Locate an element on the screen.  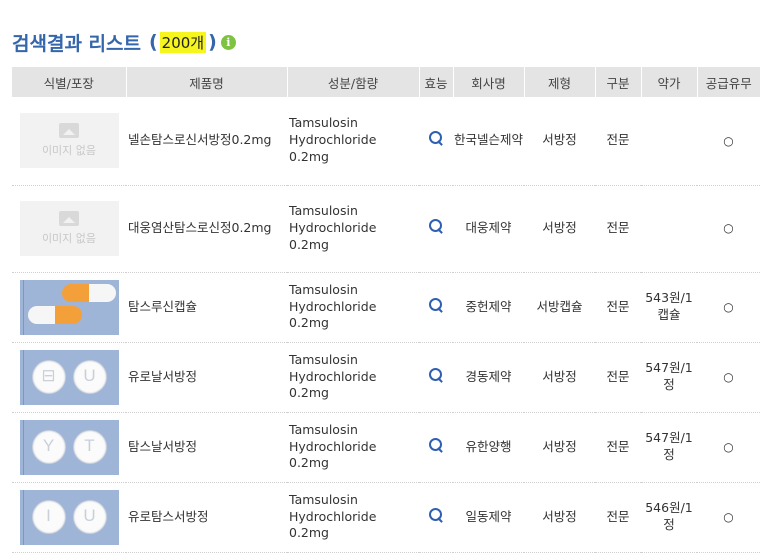
col-header-efficacy: 효능 is located at coordinates (436, 82).